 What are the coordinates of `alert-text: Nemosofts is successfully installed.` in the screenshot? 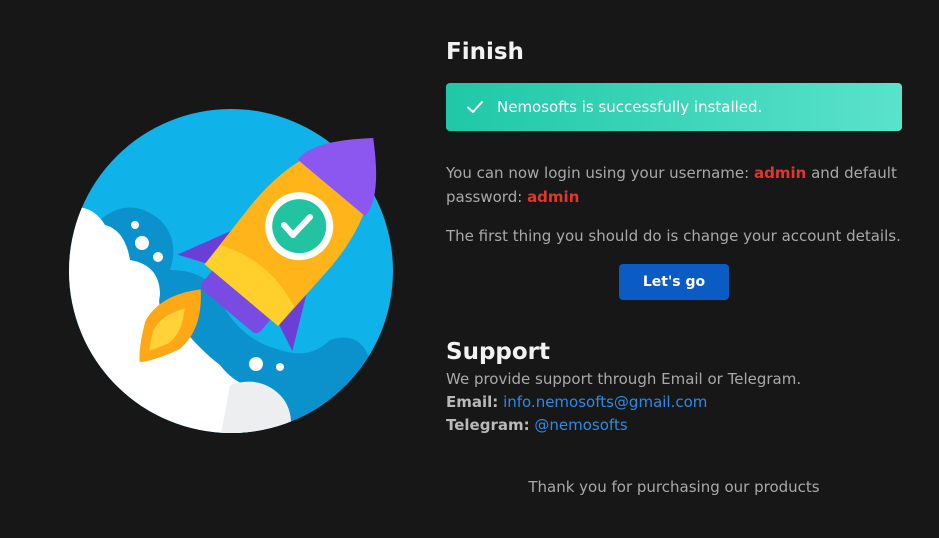 It's located at (630, 107).